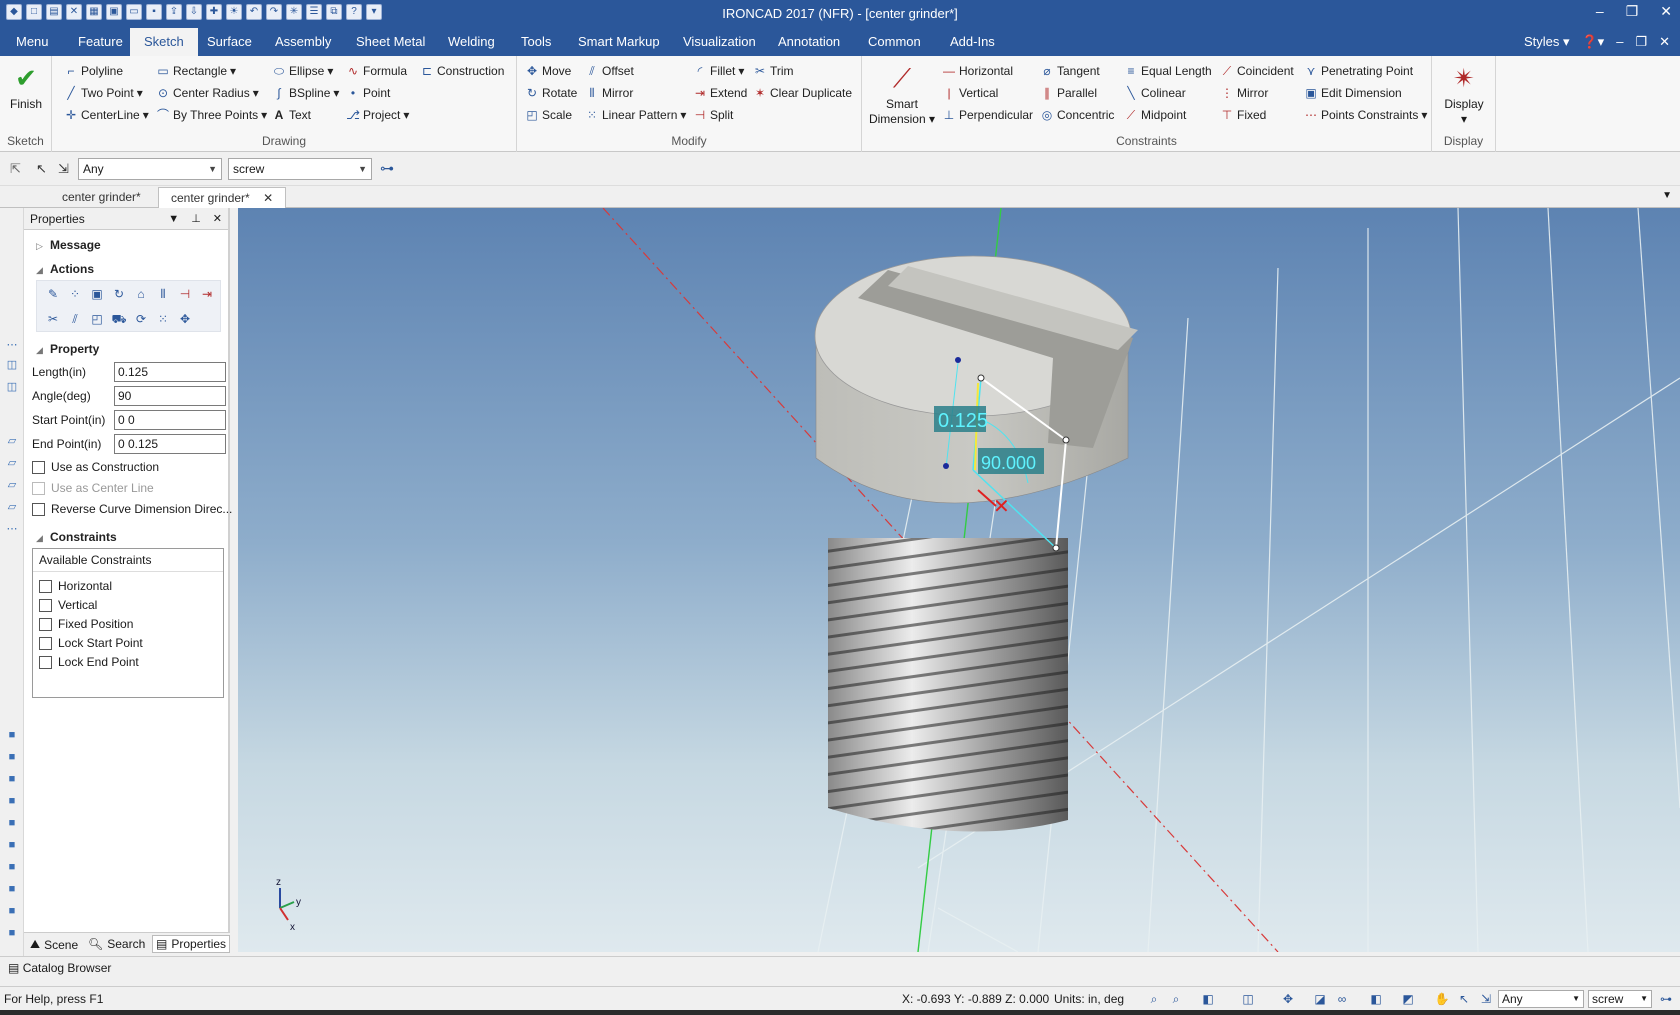 This screenshot has height=1015, width=1680. What do you see at coordinates (26, 87) in the screenshot?
I see `finish-button: ✔ Finish` at bounding box center [26, 87].